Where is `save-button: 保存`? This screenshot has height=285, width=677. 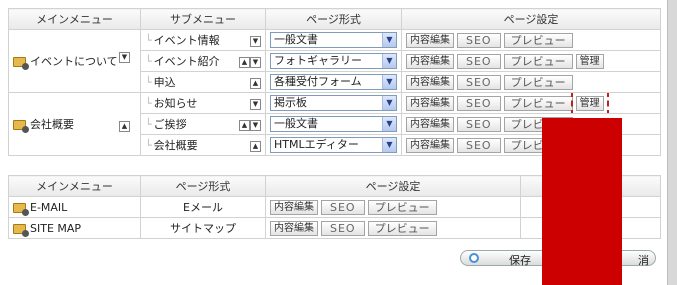 save-button: 保存 is located at coordinates (520, 260).